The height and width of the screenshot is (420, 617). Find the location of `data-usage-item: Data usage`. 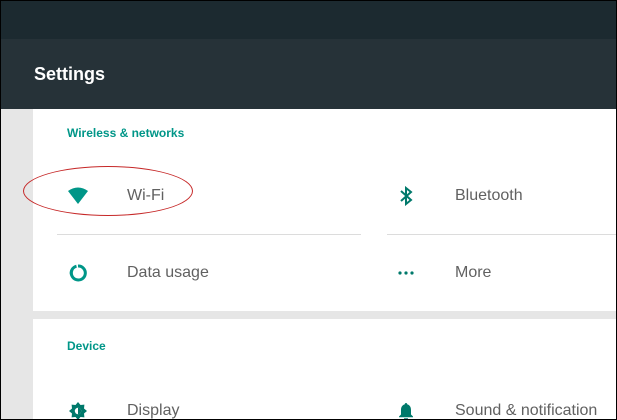

data-usage-item: Data usage is located at coordinates (212, 273).